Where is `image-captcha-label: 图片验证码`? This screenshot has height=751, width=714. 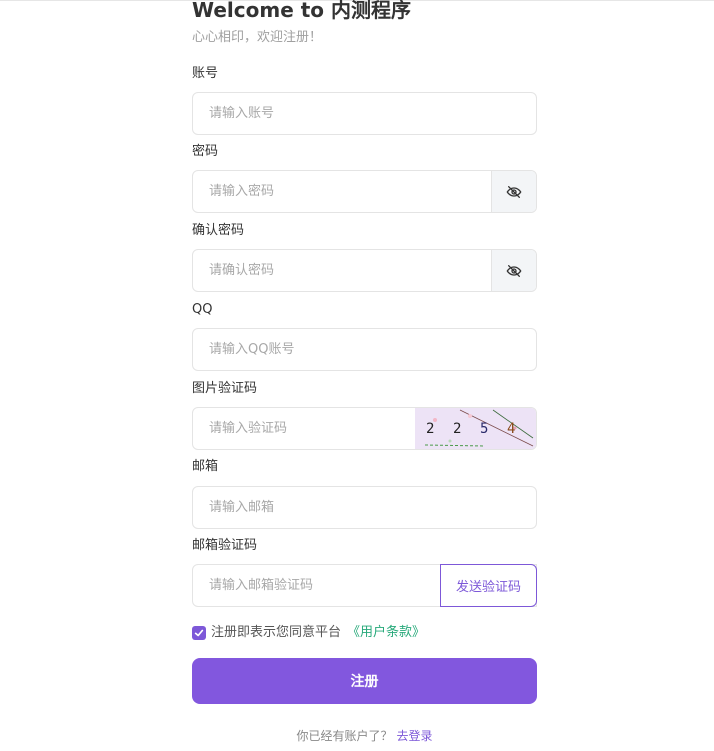
image-captcha-label: 图片验证码 is located at coordinates (225, 388).